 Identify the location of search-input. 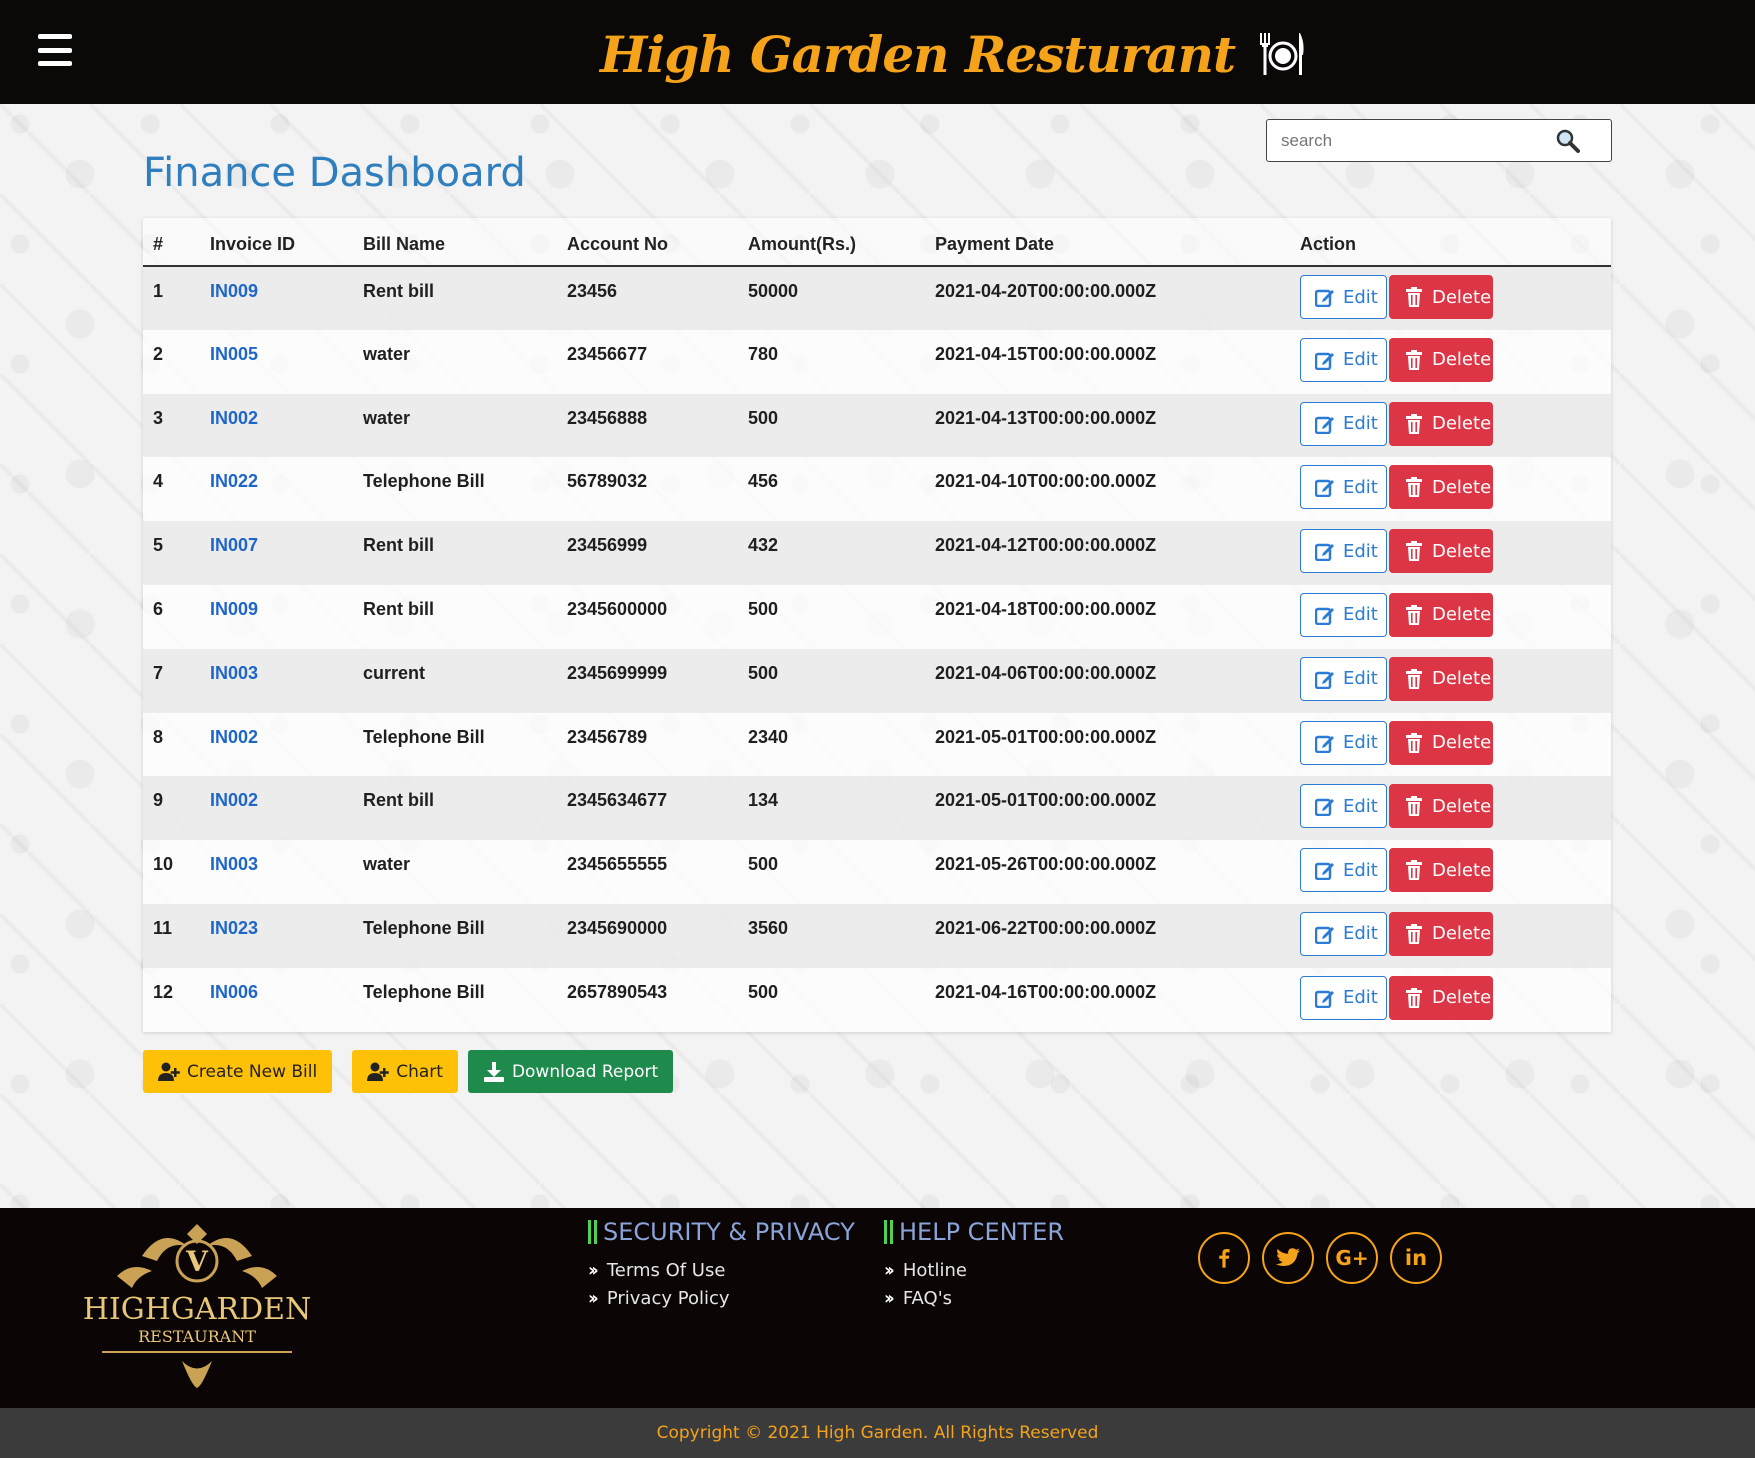
(1411, 140).